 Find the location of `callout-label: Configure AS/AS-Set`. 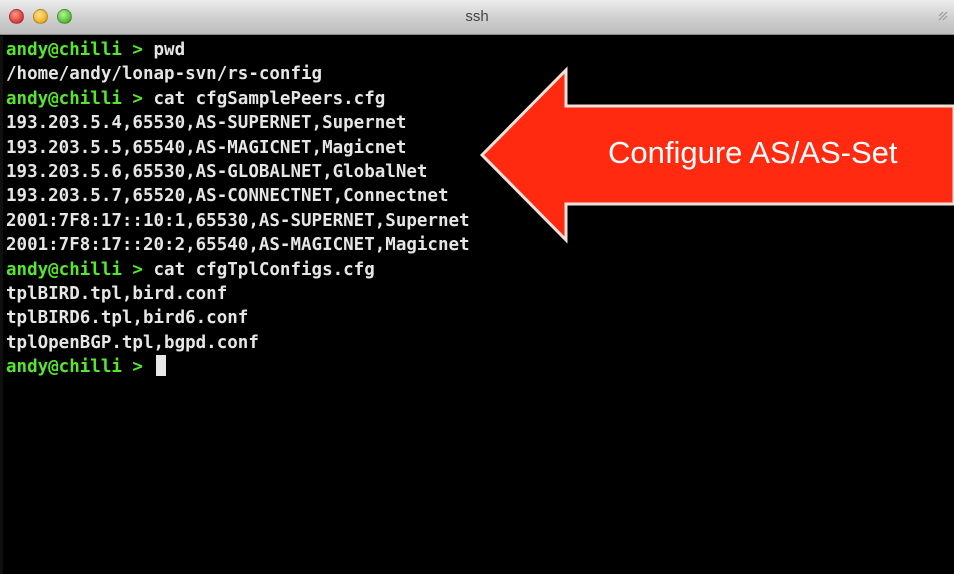

callout-label: Configure AS/AS-Set is located at coordinates (753, 152).